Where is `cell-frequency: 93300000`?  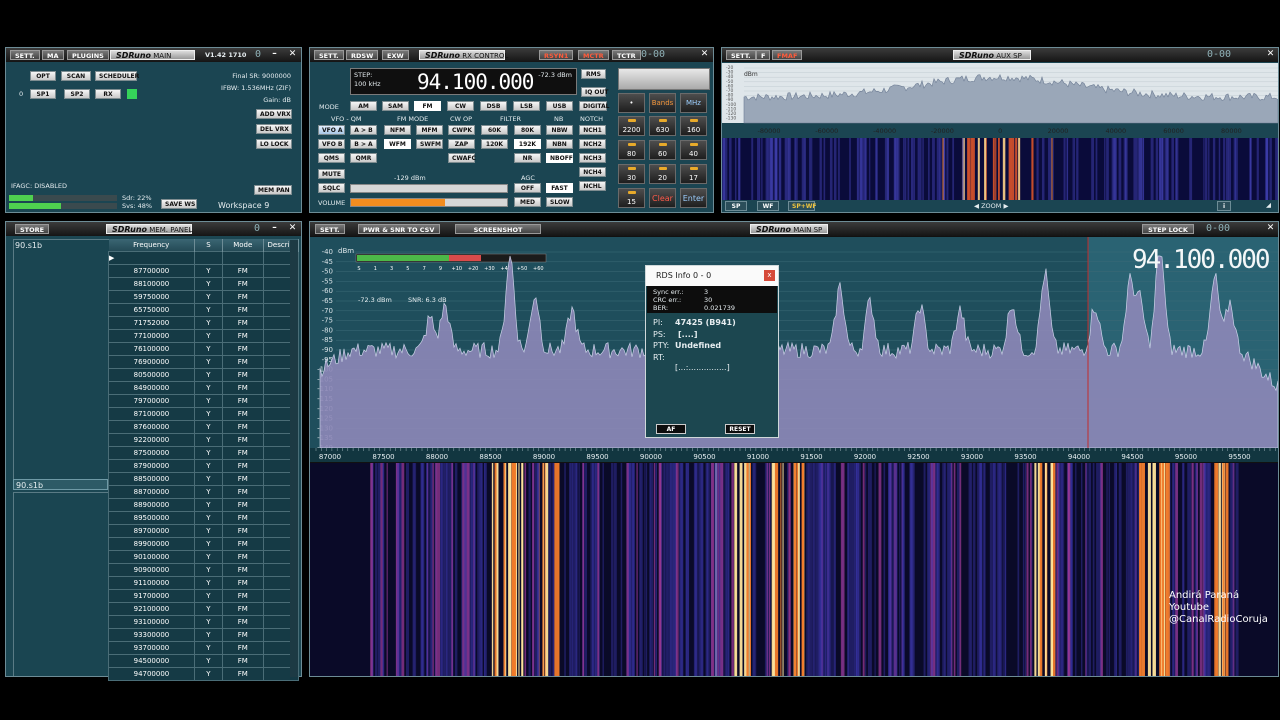 cell-frequency: 93300000 is located at coordinates (151, 635).